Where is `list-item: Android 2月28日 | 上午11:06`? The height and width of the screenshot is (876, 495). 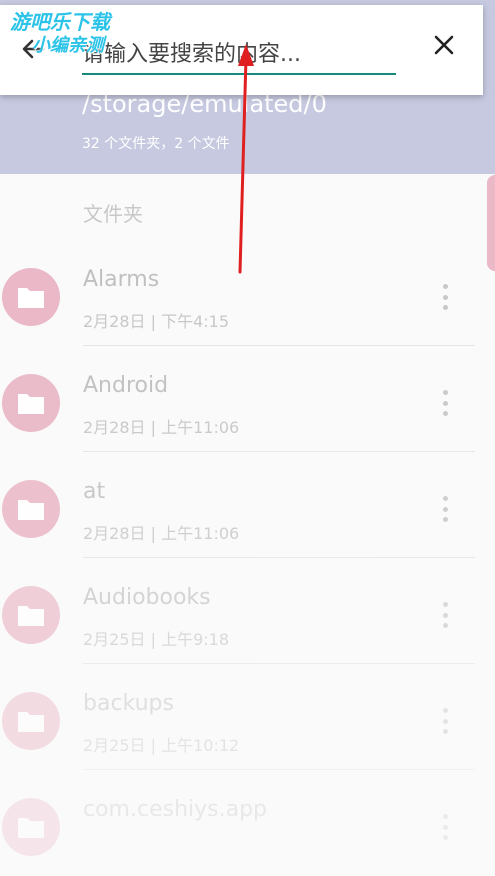 list-item: Android 2月28日 | 上午11:06 is located at coordinates (247, 399).